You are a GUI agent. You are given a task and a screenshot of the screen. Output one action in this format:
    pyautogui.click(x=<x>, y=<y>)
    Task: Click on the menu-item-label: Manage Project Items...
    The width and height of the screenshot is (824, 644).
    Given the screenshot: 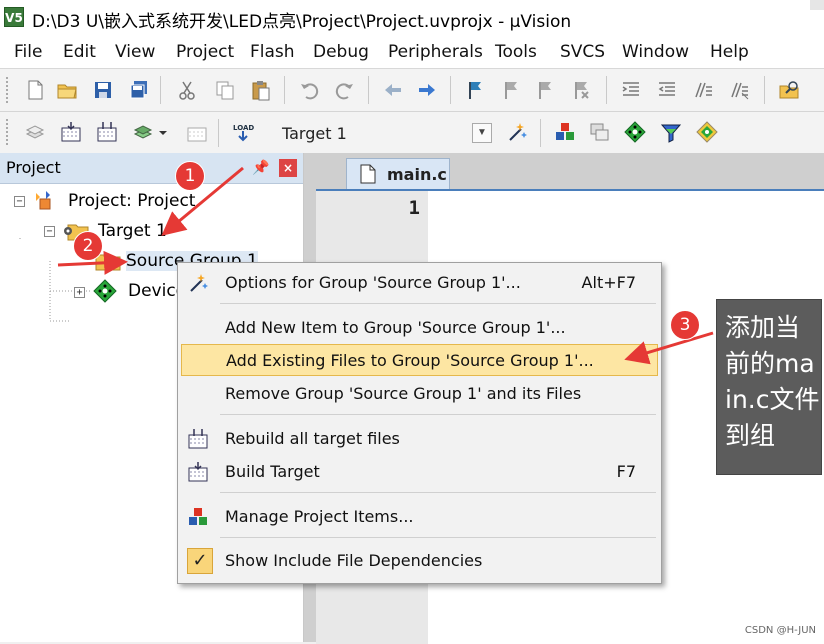 What is the action you would take?
    pyautogui.click(x=319, y=516)
    